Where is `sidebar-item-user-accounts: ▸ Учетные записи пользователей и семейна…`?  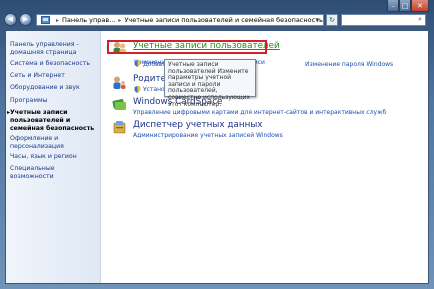 sidebar-item-user-accounts: ▸ Учетные записи пользователей и семейна… is located at coordinates (52, 121).